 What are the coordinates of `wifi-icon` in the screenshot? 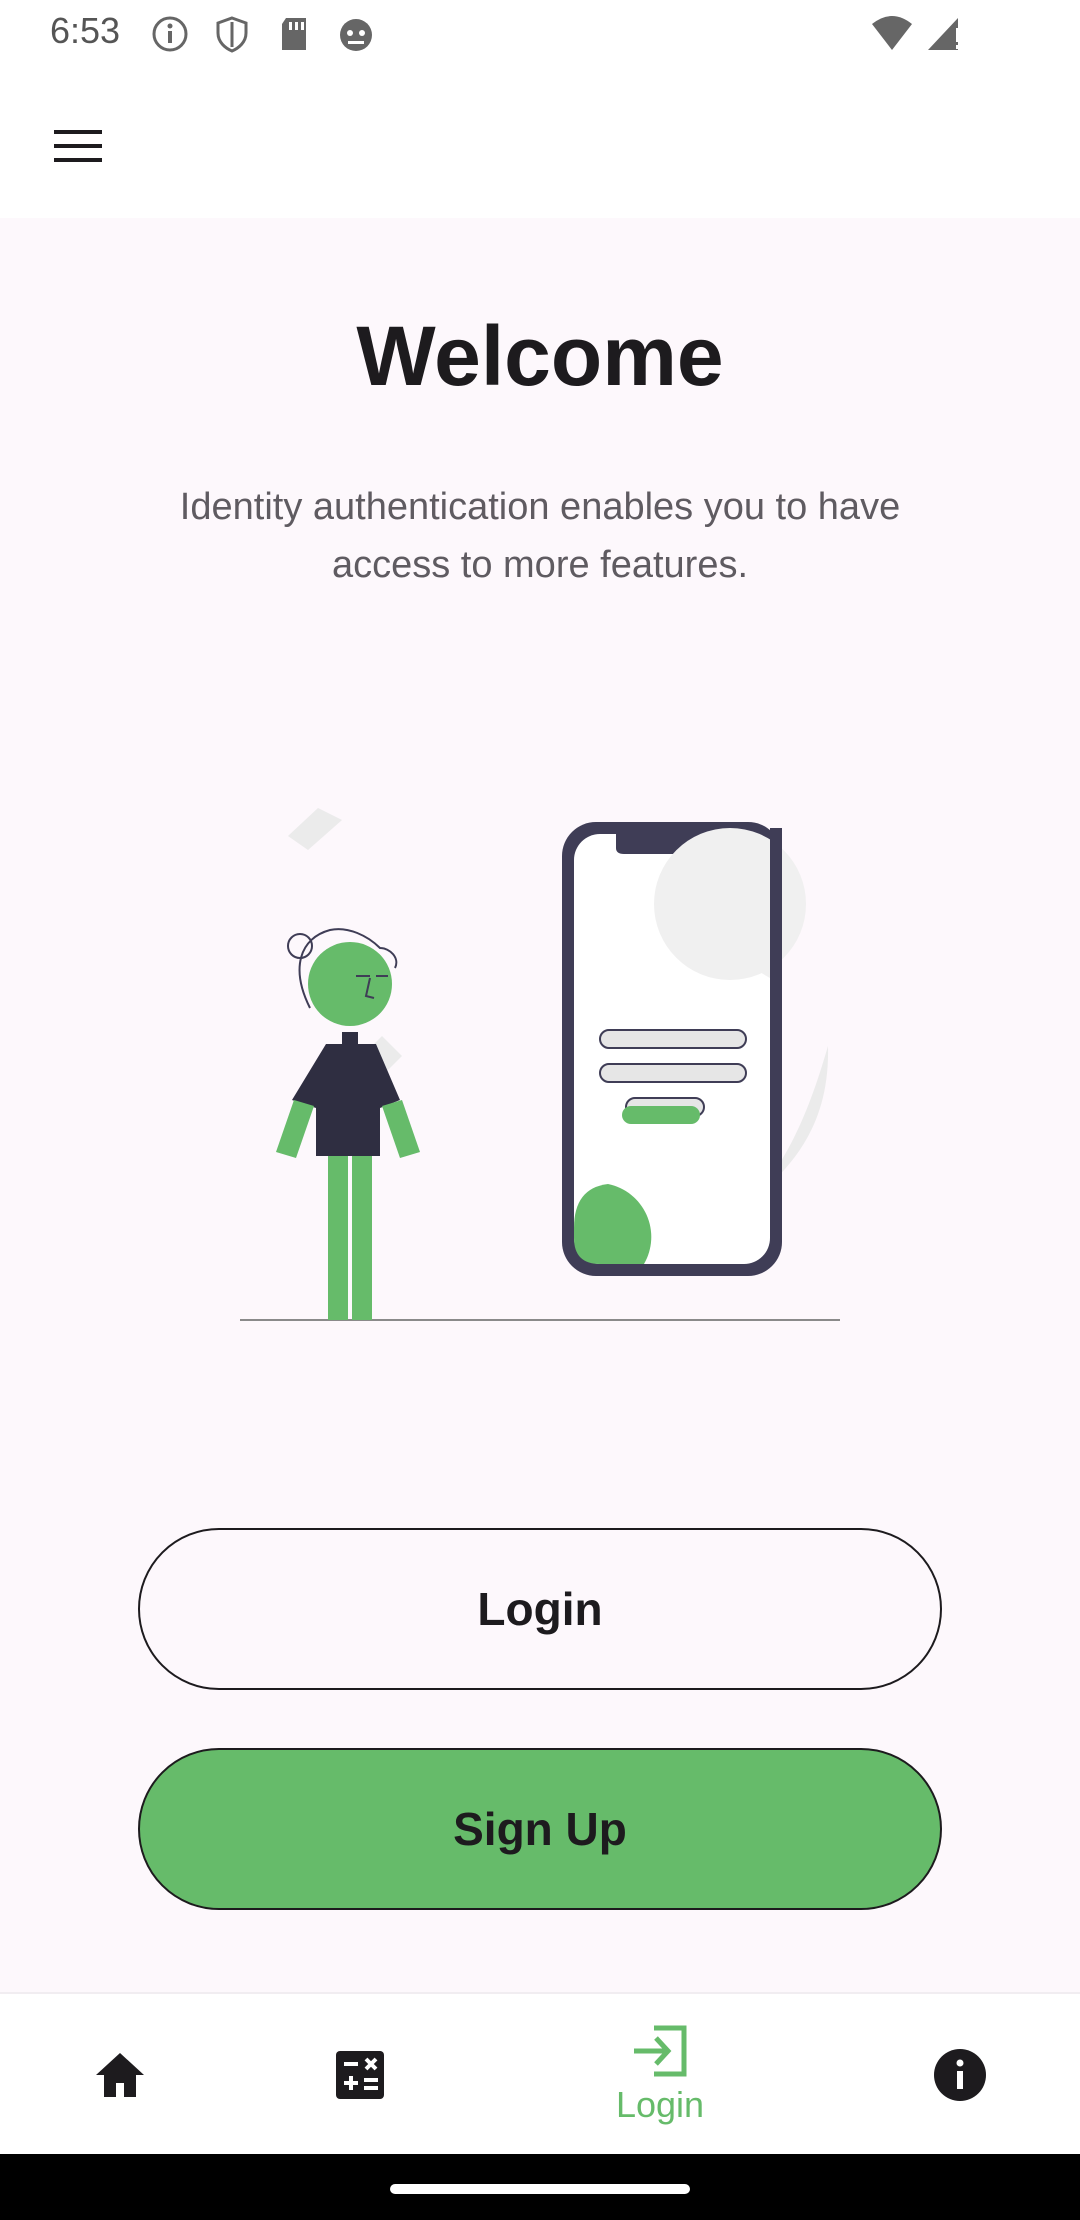 It's located at (892, 34).